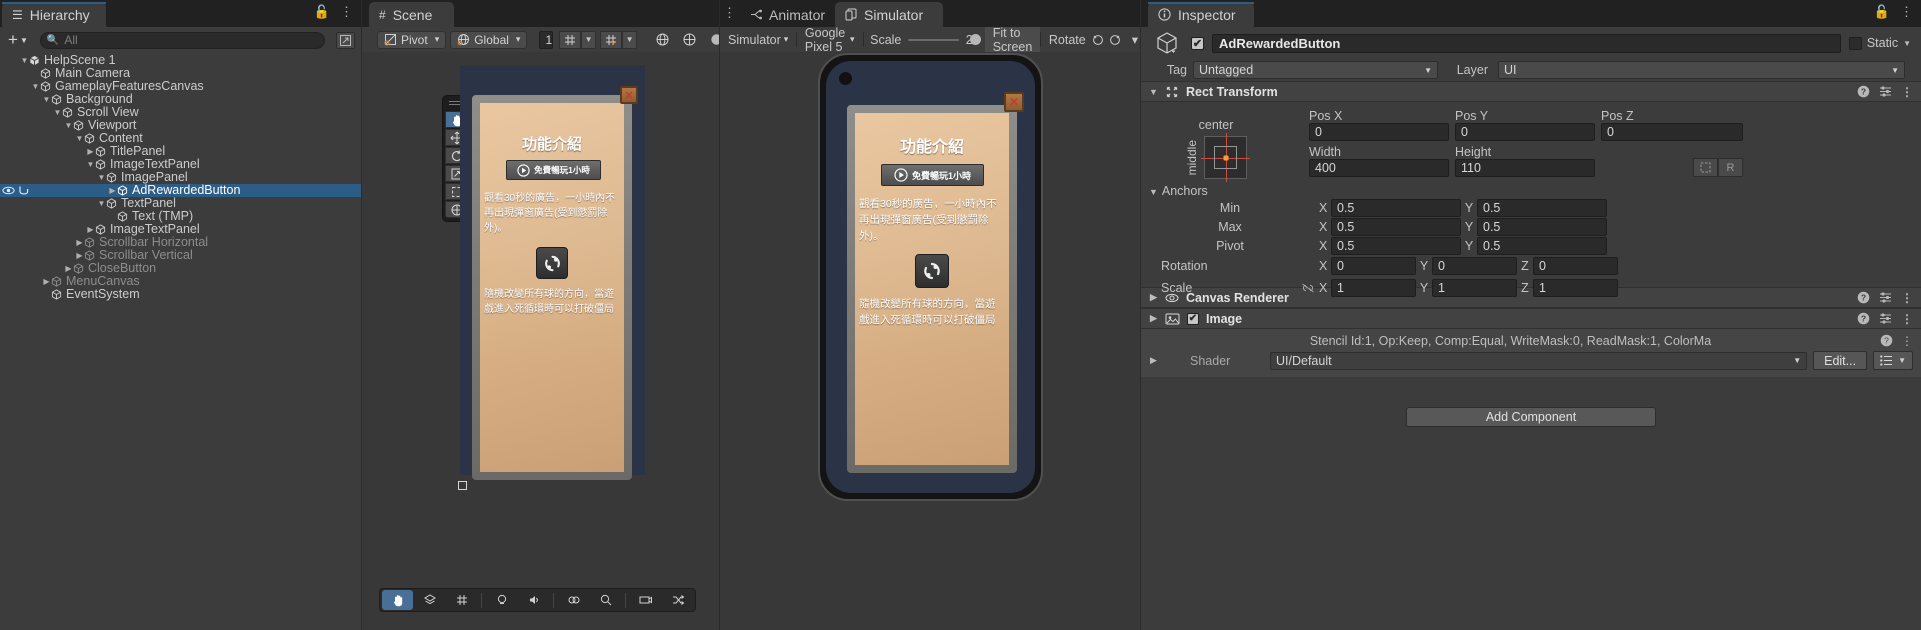 Image resolution: width=1921 pixels, height=630 pixels. What do you see at coordinates (1531, 318) in the screenshot?
I see `image-component-header: ▶ ✔ Image ? ⋮` at bounding box center [1531, 318].